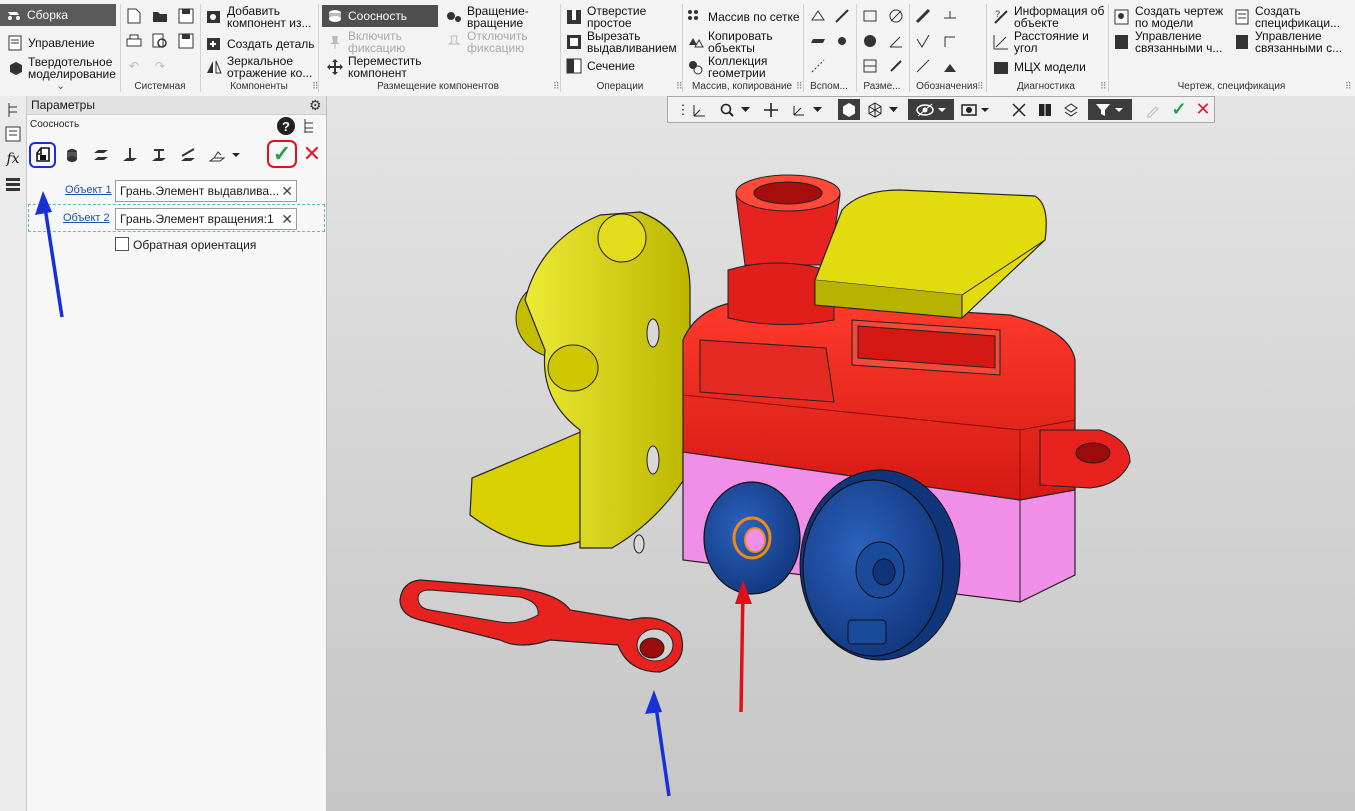 This screenshot has width=1355, height=811. What do you see at coordinates (43, 155) in the screenshot?
I see `coaxial-cylinder-option-icon` at bounding box center [43, 155].